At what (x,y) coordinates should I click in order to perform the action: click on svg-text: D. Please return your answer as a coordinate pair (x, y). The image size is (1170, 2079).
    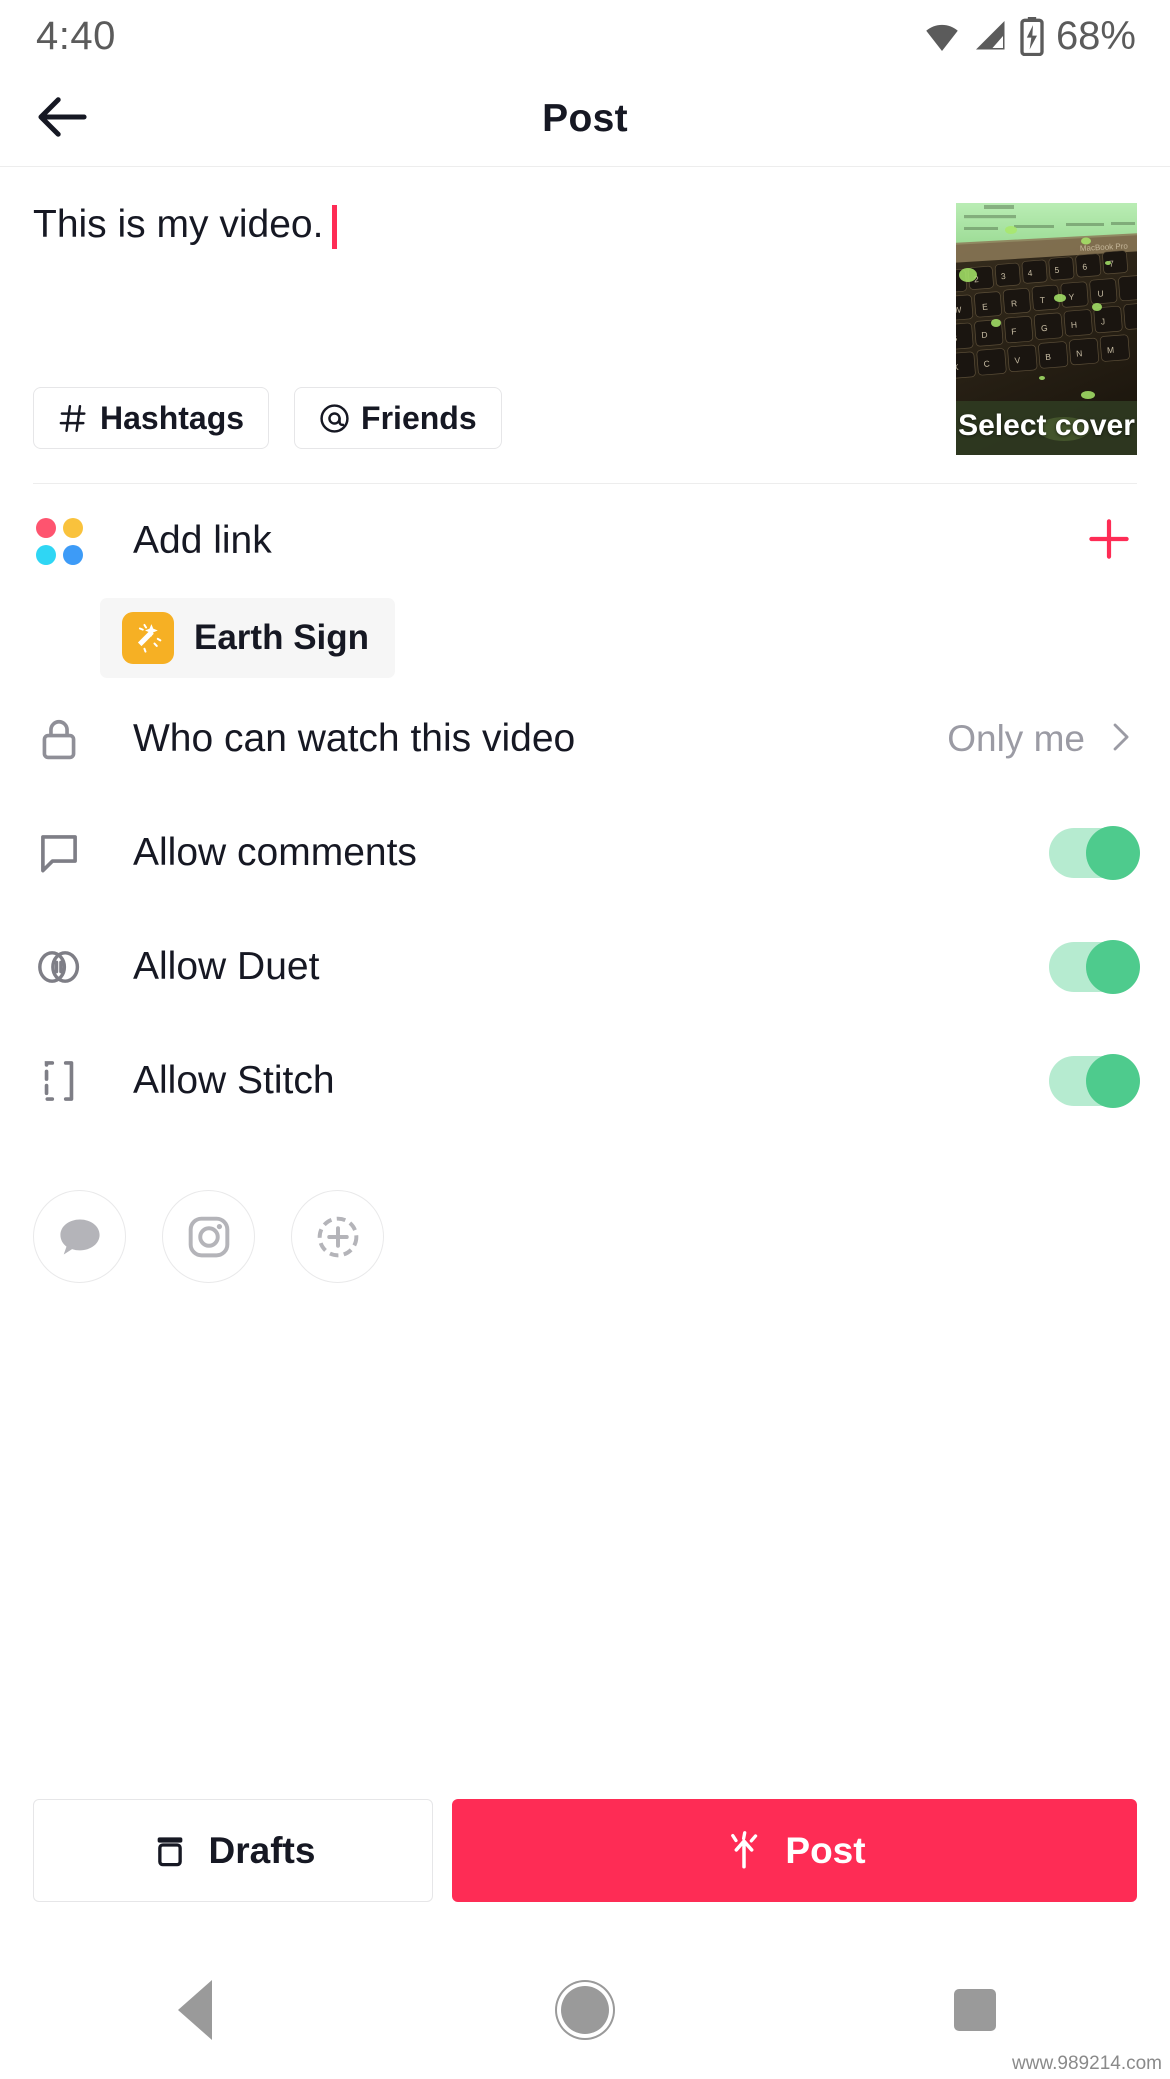
    Looking at the image, I should click on (984, 335).